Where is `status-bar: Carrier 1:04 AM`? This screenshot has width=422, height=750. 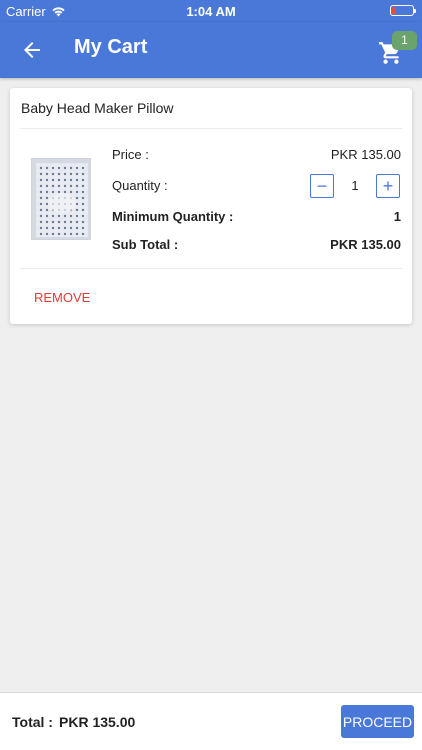 status-bar: Carrier 1:04 AM is located at coordinates (211, 11).